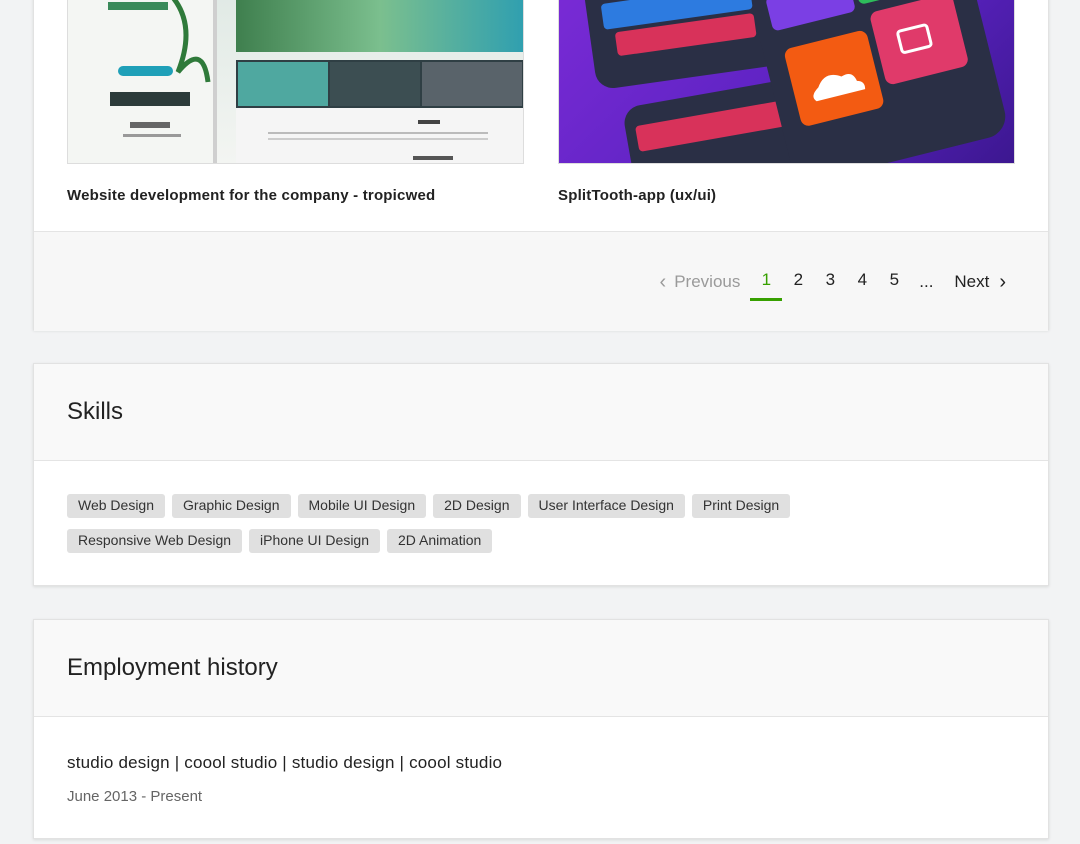  Describe the element at coordinates (541, 412) in the screenshot. I see `skills-heading: Skills` at that location.